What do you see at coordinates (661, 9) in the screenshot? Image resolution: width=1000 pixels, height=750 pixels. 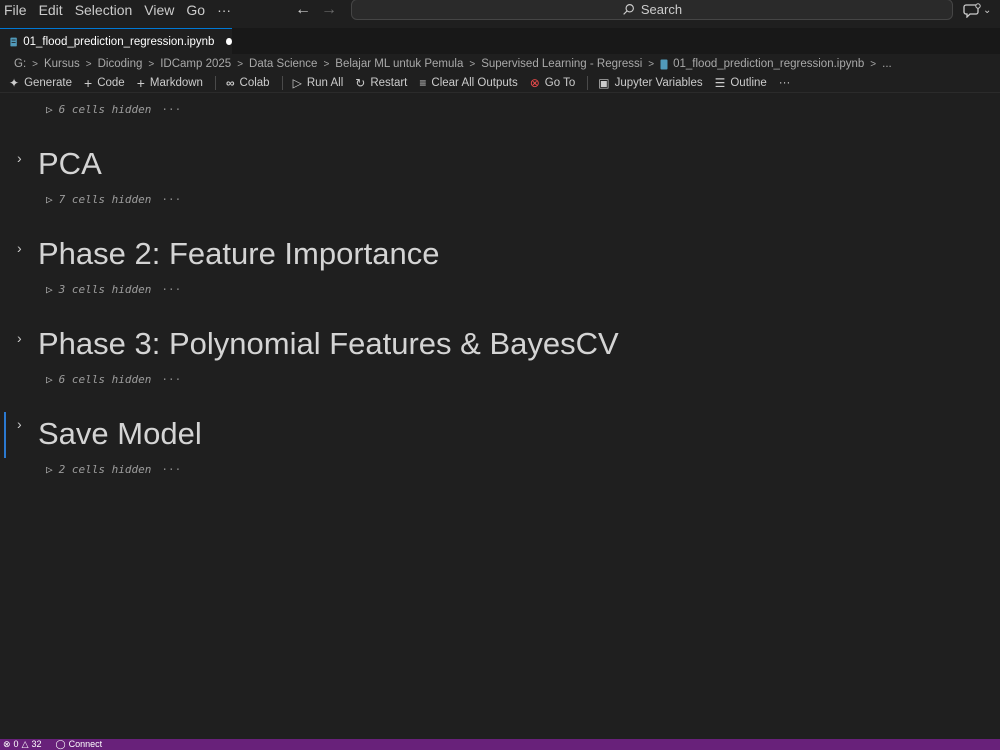 I see `search-label: Search` at bounding box center [661, 9].